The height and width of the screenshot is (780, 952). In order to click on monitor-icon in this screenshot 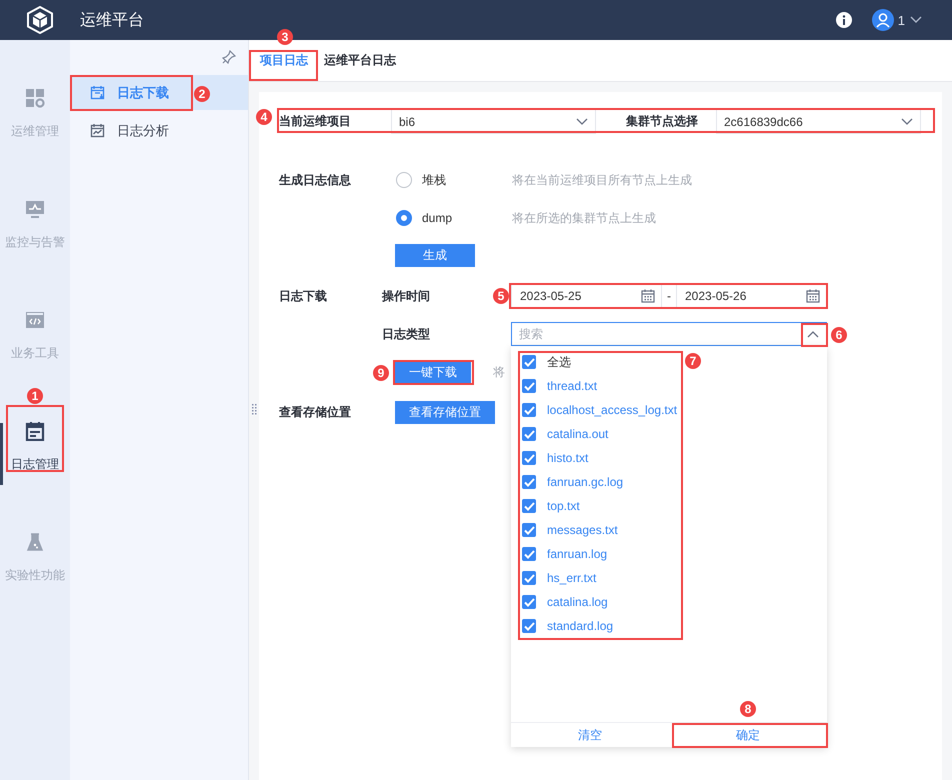, I will do `click(35, 209)`.